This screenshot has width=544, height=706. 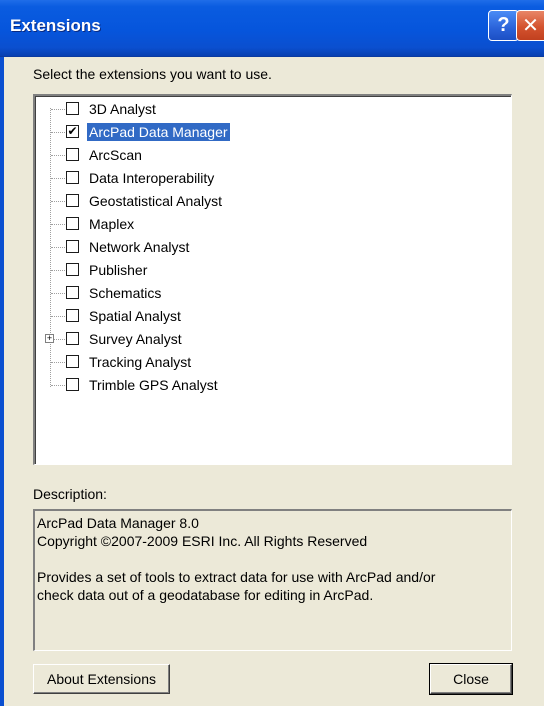 I want to click on extension-label: ArcPad Data Manager, so click(x=158, y=132).